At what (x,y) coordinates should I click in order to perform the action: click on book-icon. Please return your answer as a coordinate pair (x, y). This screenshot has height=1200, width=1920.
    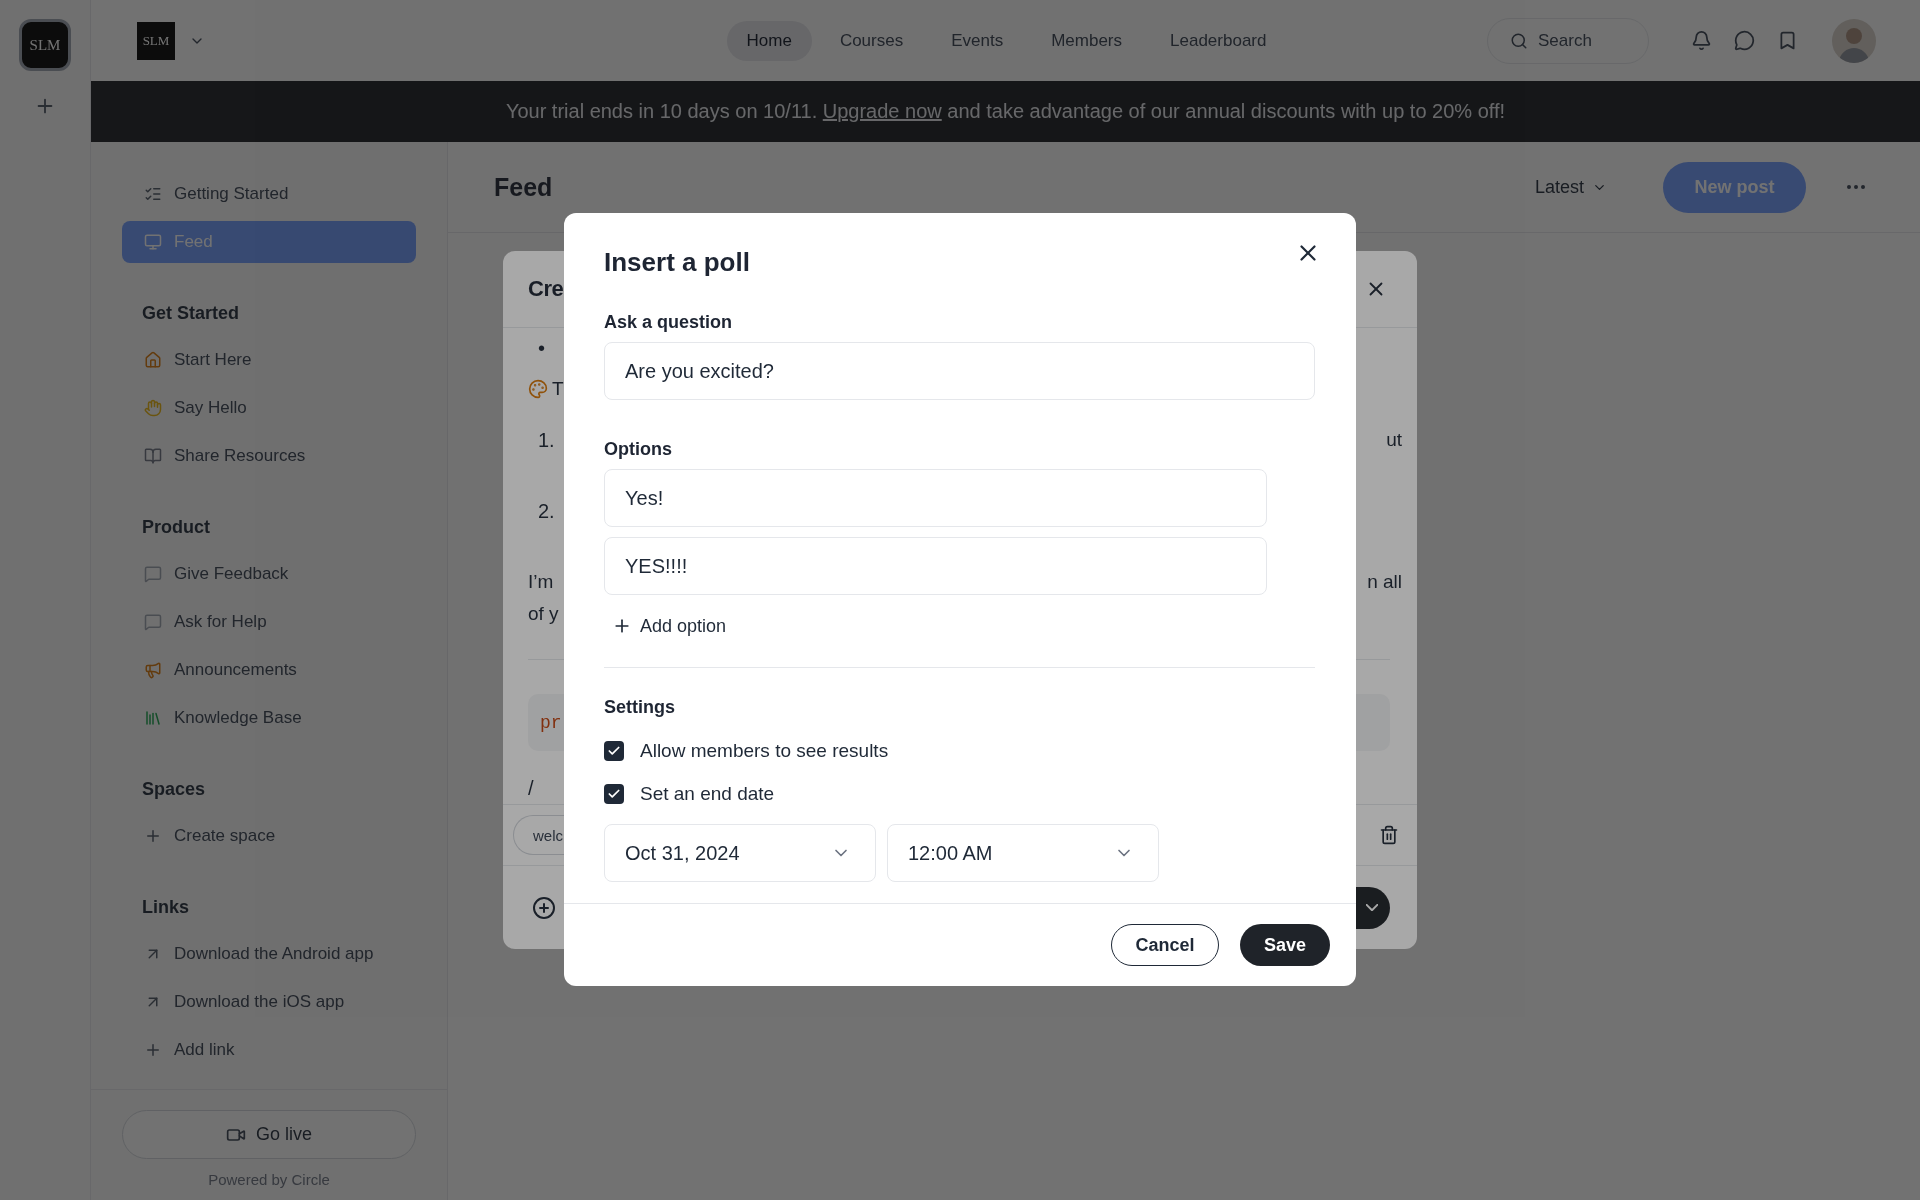
    Looking at the image, I should click on (153, 456).